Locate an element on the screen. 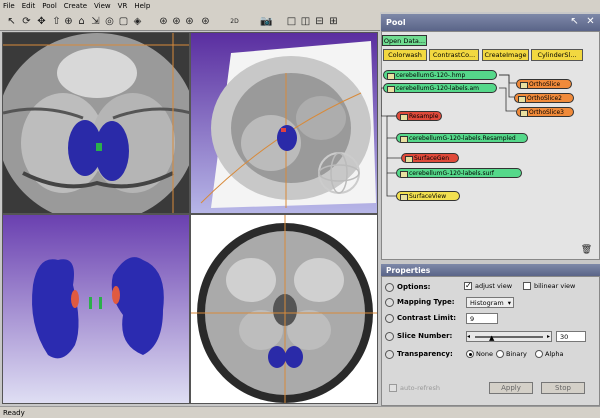 The height and width of the screenshot is (418, 600). menu-create: Create is located at coordinates (75, 6).